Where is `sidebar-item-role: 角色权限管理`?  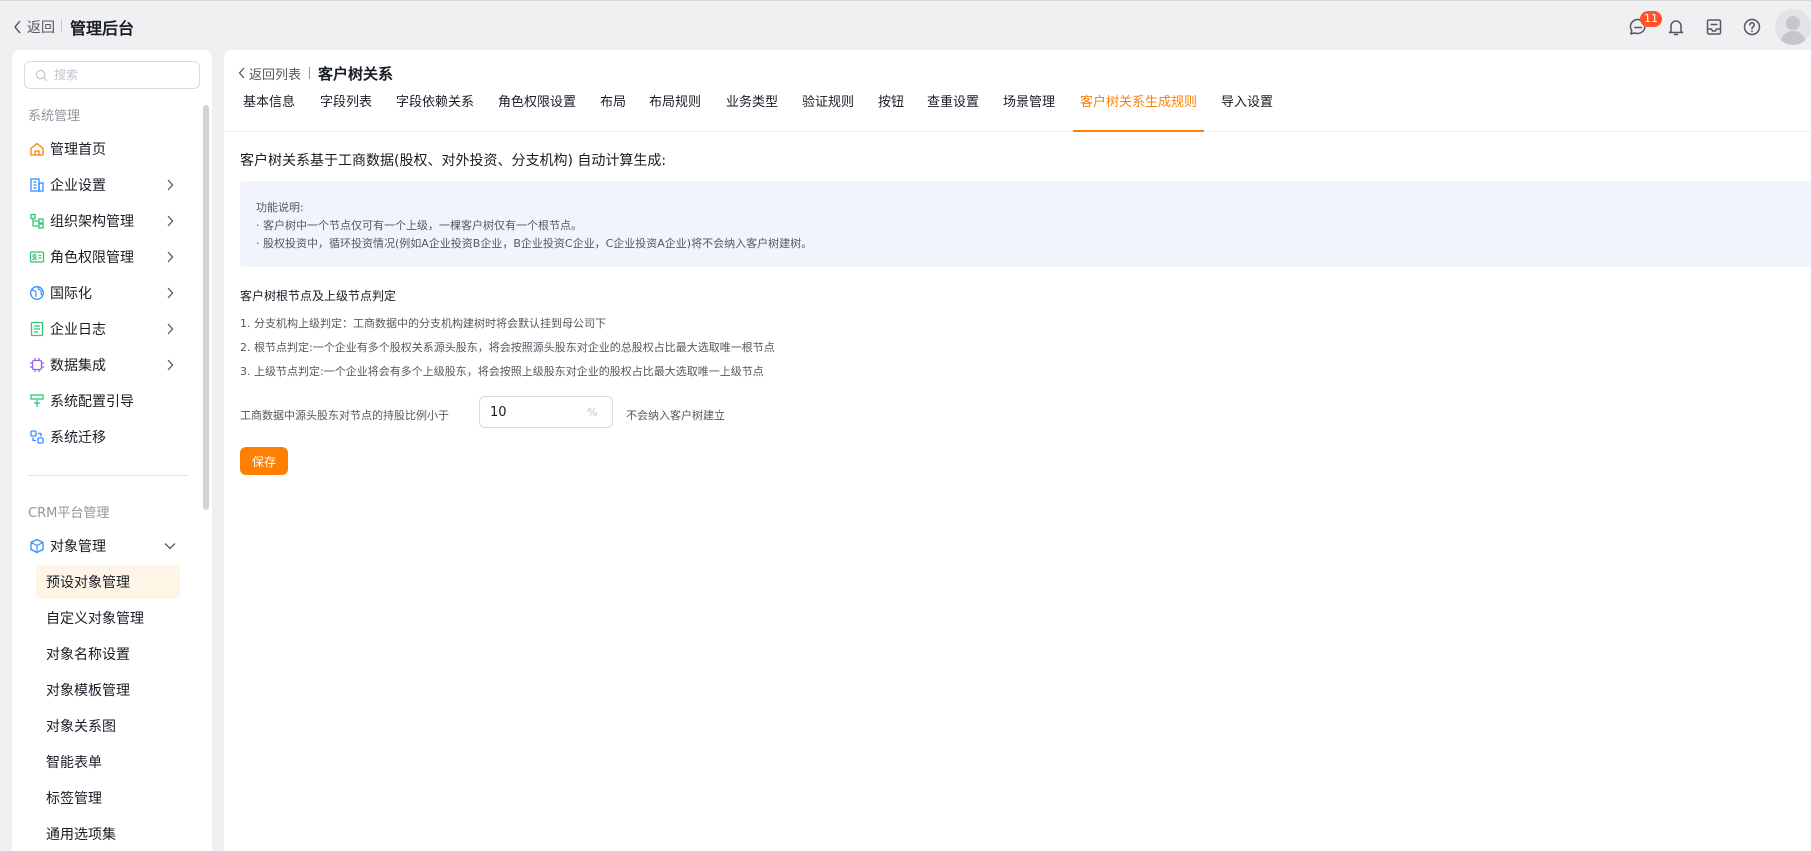 sidebar-item-role: 角色权限管理 is located at coordinates (108, 257).